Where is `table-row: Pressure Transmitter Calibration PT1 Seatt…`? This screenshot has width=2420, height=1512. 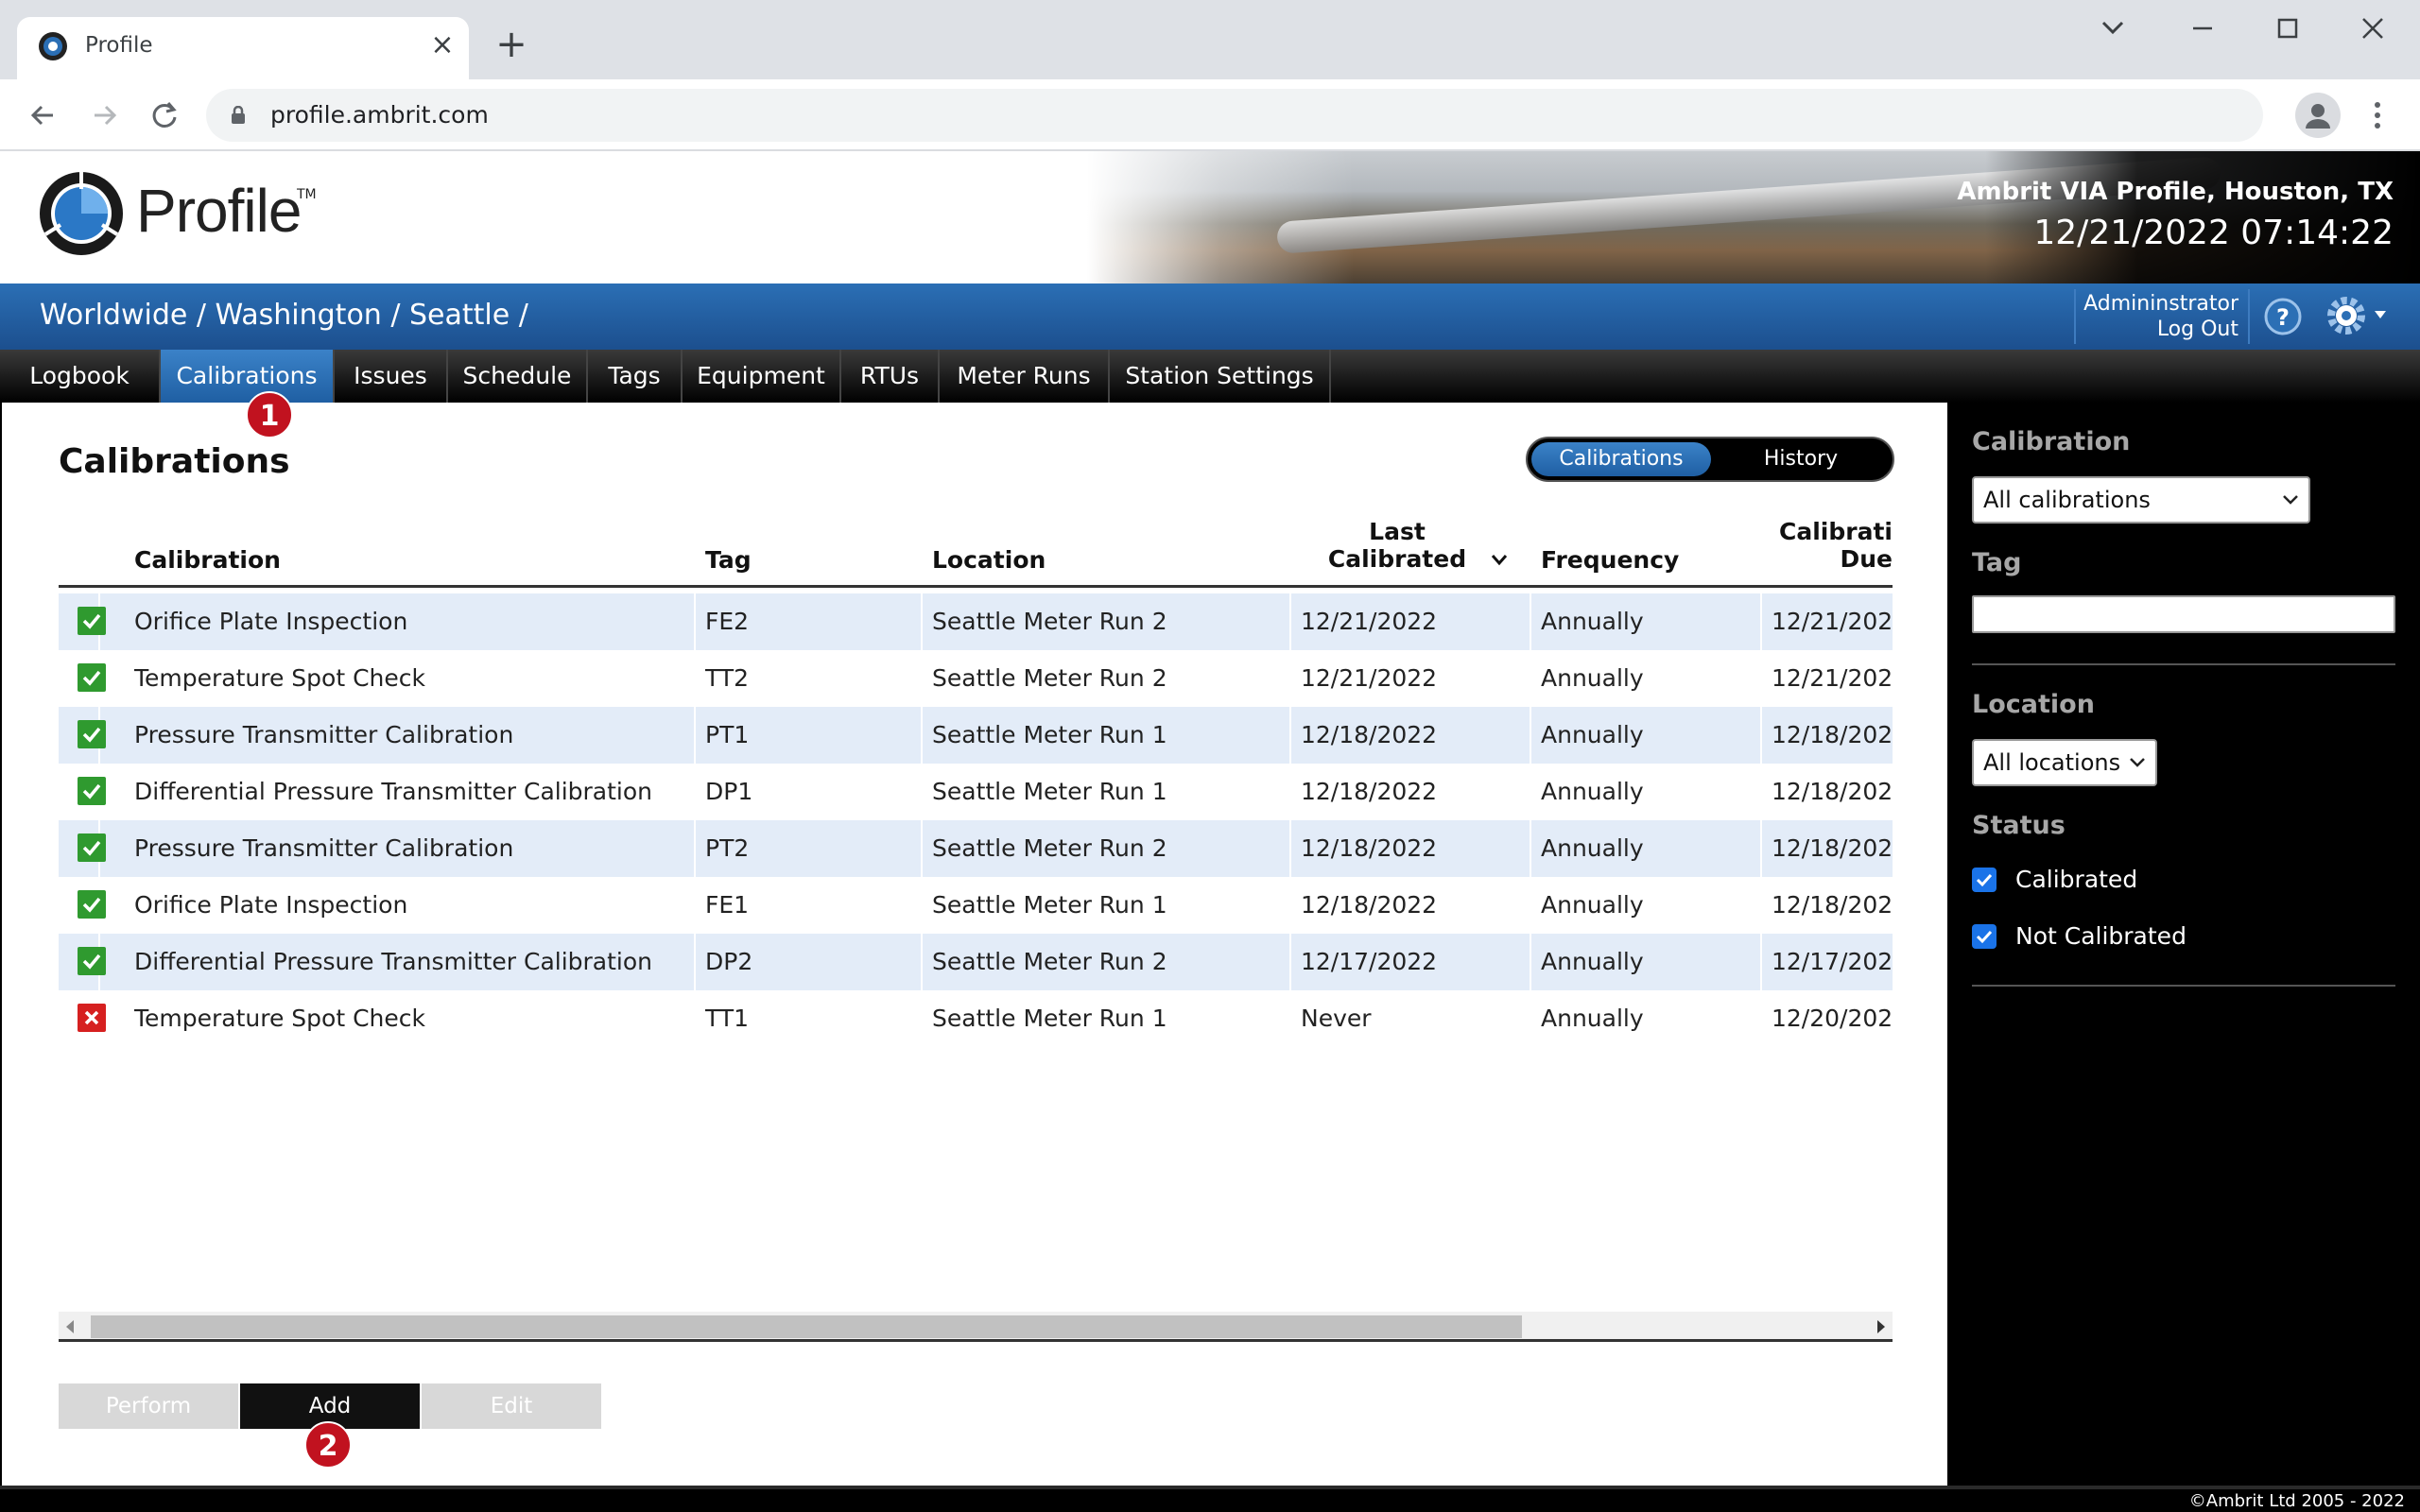
table-row: Pressure Transmitter Calibration PT1 Seatt… is located at coordinates (976, 735).